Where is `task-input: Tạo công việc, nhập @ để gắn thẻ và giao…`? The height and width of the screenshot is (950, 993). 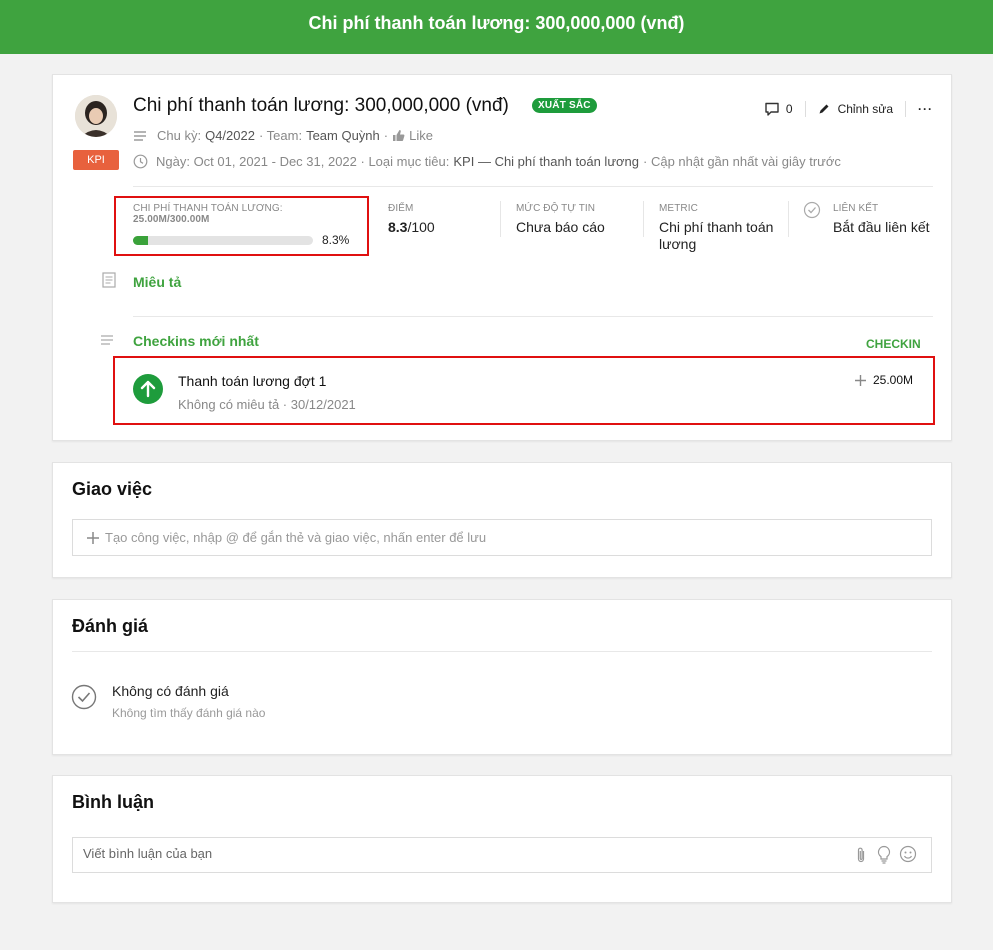 task-input: Tạo công việc, nhập @ để gắn thẻ và giao… is located at coordinates (502, 537).